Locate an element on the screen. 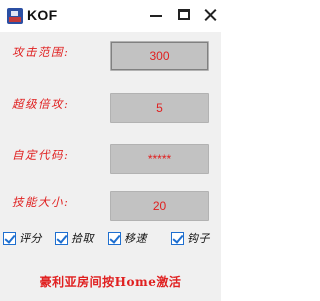 The height and width of the screenshot is (301, 320). checkbox-pickup: 拾取 is located at coordinates (74, 238).